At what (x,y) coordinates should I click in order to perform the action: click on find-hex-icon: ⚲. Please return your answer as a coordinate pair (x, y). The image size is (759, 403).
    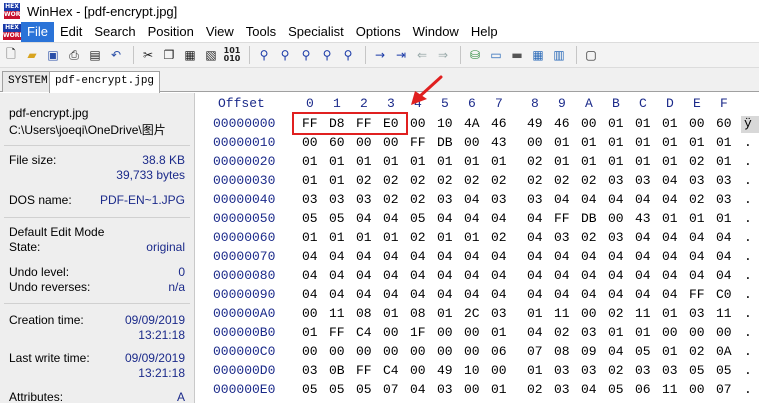
    Looking at the image, I should click on (285, 55).